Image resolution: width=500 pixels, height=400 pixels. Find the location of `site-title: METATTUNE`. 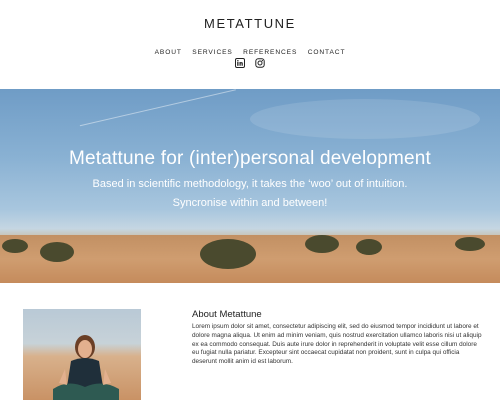

site-title: METATTUNE is located at coordinates (250, 23).